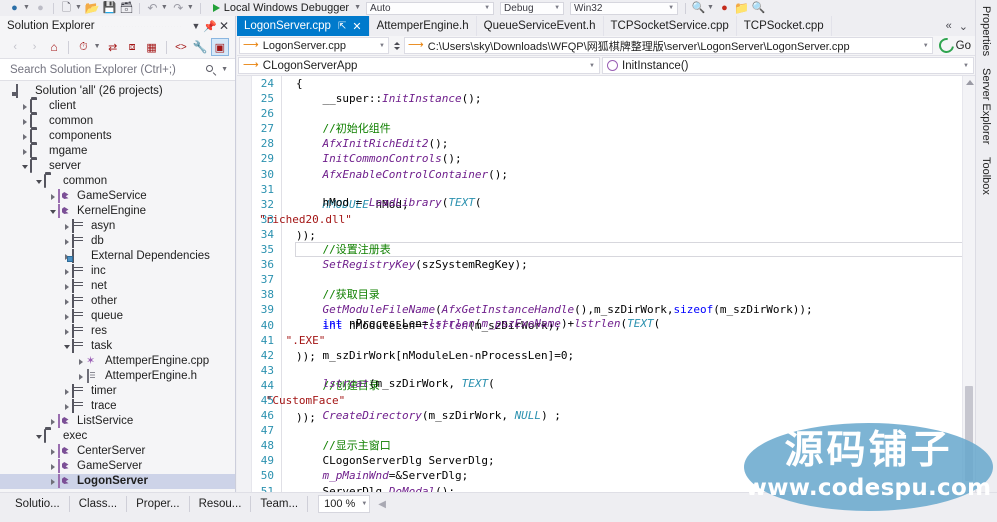 The height and width of the screenshot is (522, 997). Describe the element at coordinates (741, 8) in the screenshot. I see `folder-icon: 📁` at that location.